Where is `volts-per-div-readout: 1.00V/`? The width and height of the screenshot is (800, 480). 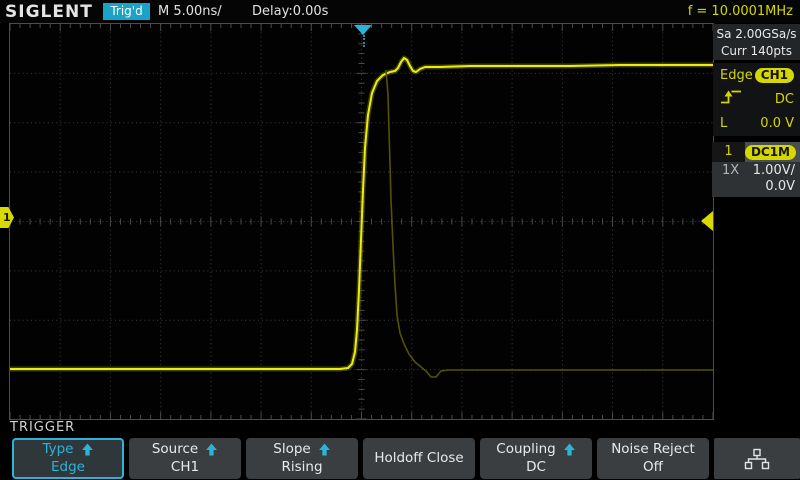
volts-per-div-readout: 1.00V/ is located at coordinates (773, 170).